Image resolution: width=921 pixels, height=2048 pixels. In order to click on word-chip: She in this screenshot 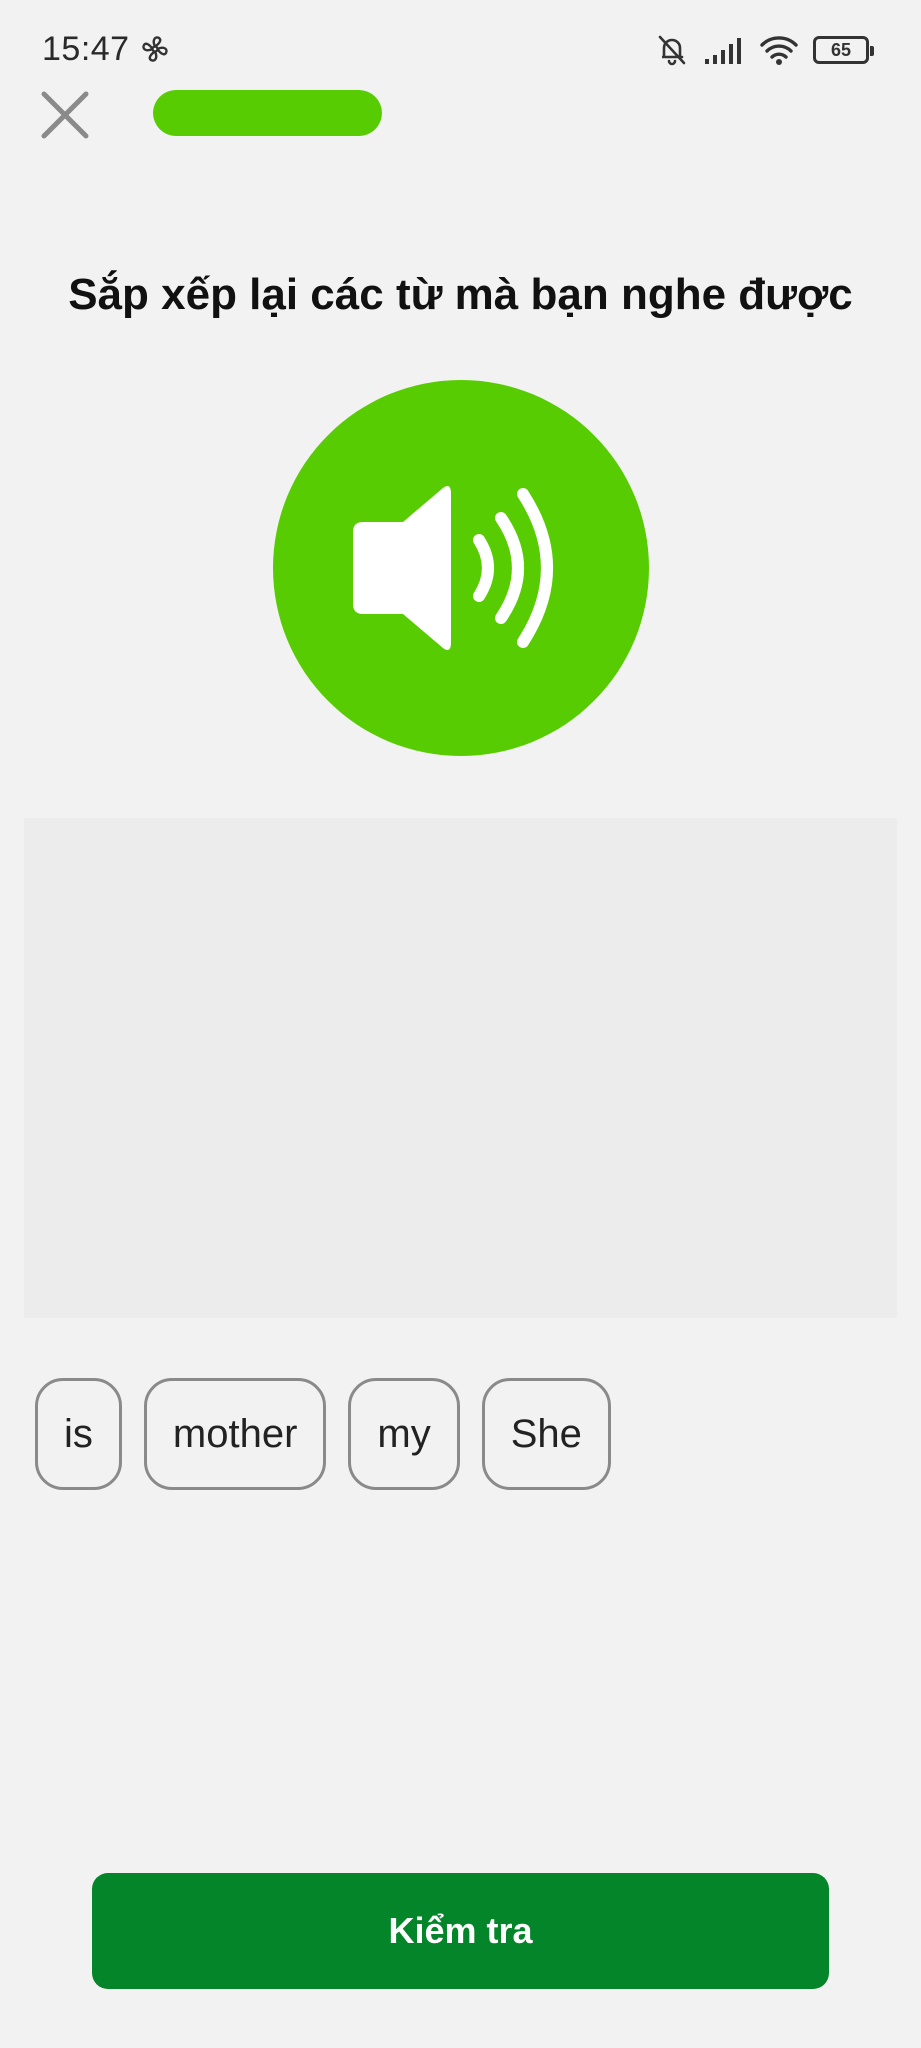, I will do `click(546, 1434)`.